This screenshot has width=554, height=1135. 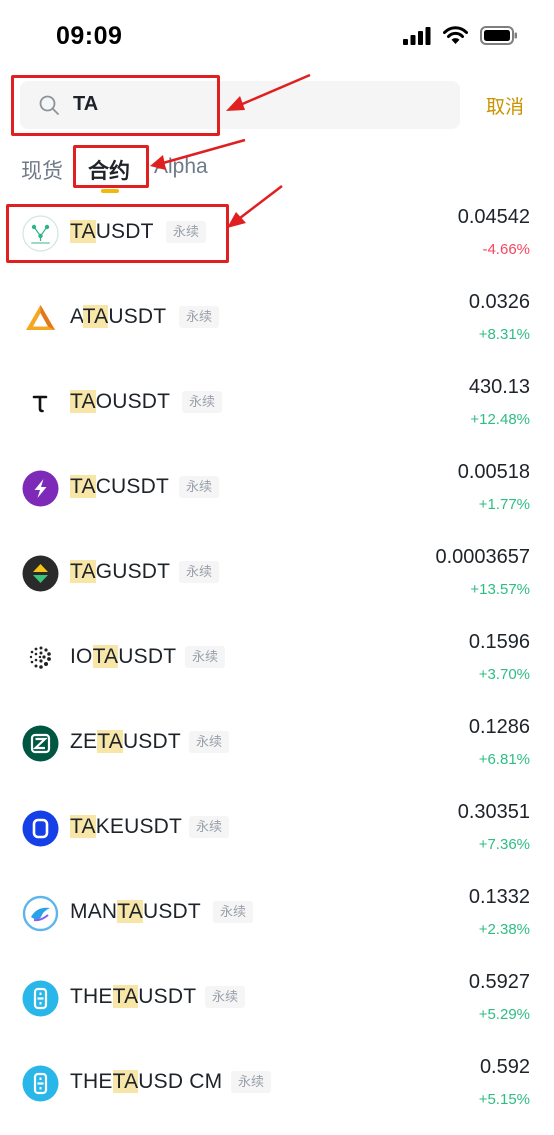 I want to click on search-query: TA, so click(x=86, y=104).